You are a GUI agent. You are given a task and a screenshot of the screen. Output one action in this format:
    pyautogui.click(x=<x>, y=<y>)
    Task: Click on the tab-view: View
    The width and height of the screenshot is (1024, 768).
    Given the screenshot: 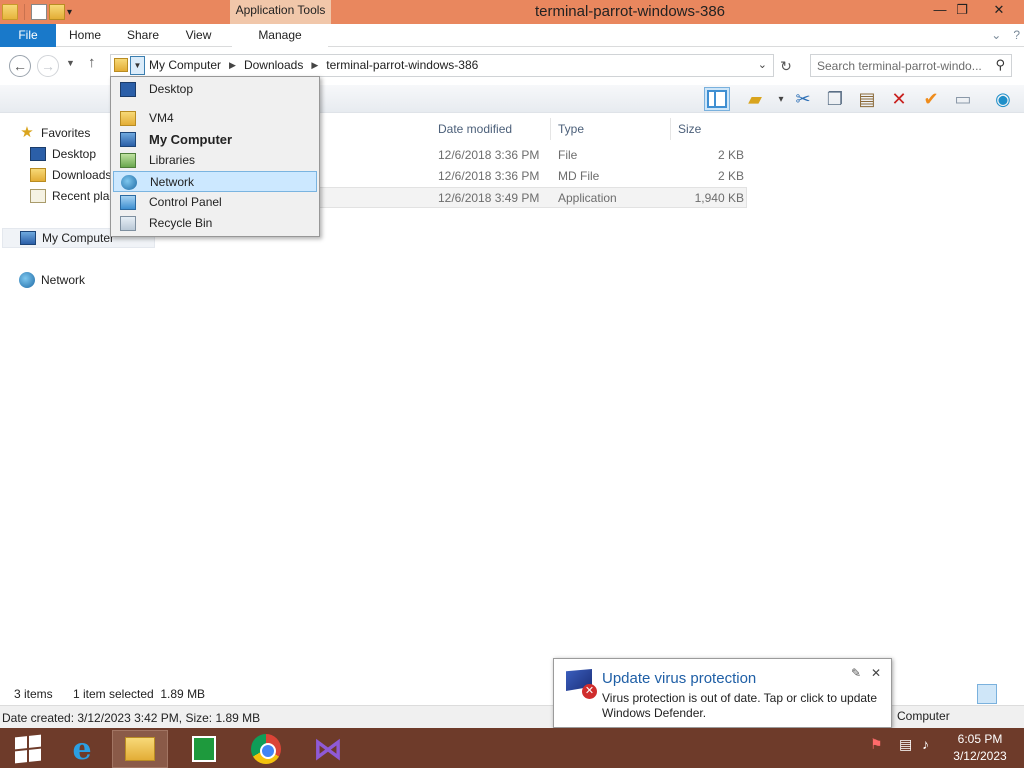 What is the action you would take?
    pyautogui.click(x=198, y=35)
    